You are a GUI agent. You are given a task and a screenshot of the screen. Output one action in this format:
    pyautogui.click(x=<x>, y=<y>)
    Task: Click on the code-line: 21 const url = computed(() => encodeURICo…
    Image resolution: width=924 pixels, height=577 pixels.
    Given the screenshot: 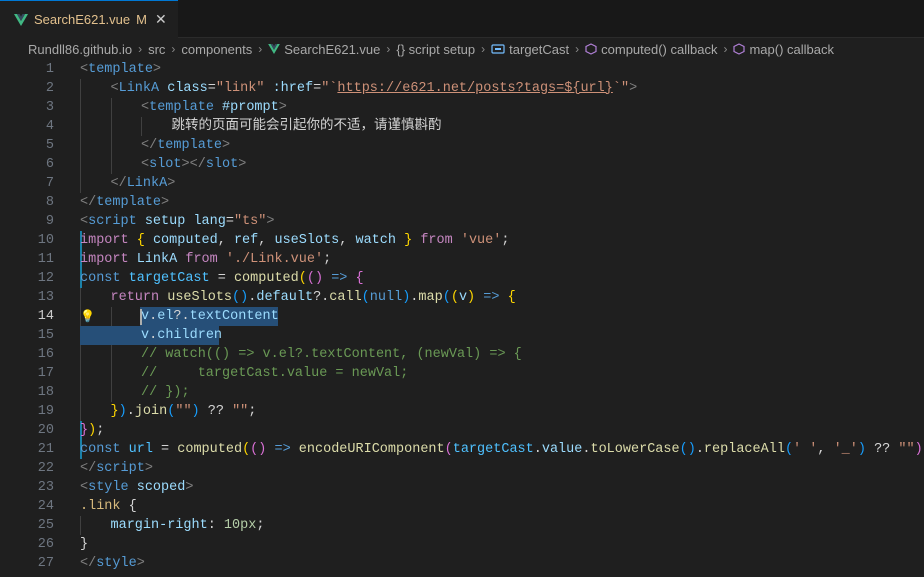 What is the action you would take?
    pyautogui.click(x=462, y=449)
    